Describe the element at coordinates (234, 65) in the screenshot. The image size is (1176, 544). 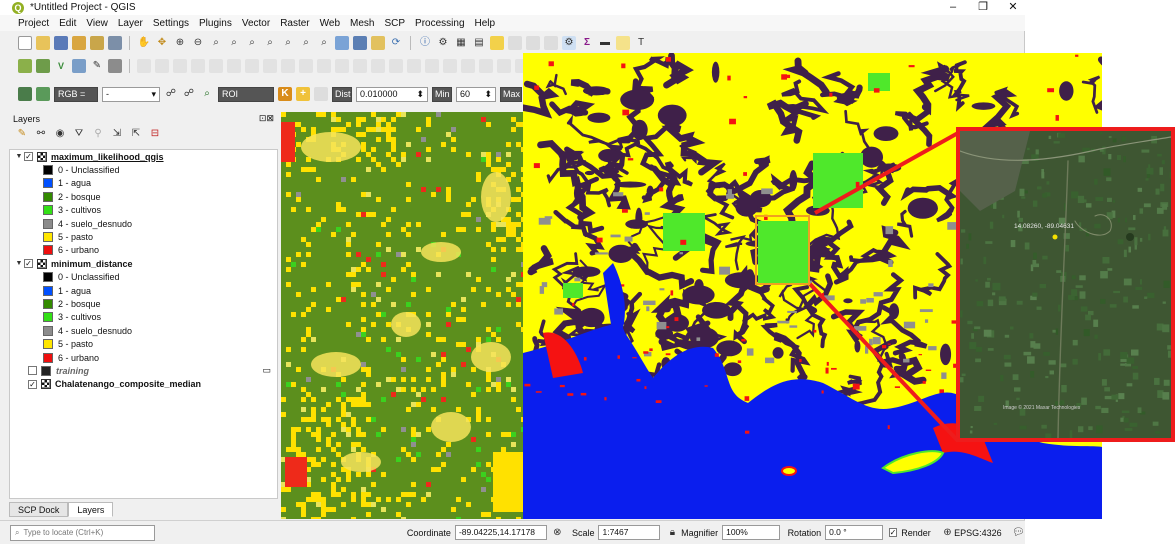
I see `cut-features-icon` at that location.